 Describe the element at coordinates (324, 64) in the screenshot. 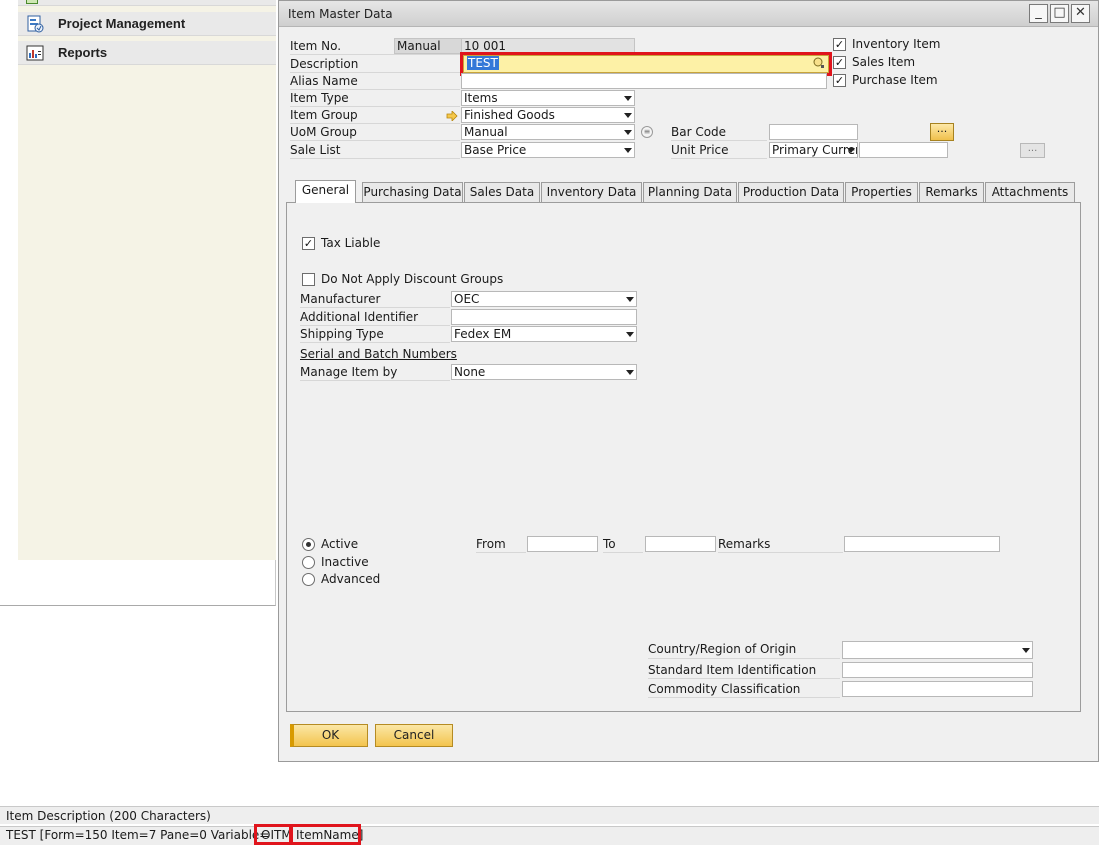

I see `description-label: Description` at that location.